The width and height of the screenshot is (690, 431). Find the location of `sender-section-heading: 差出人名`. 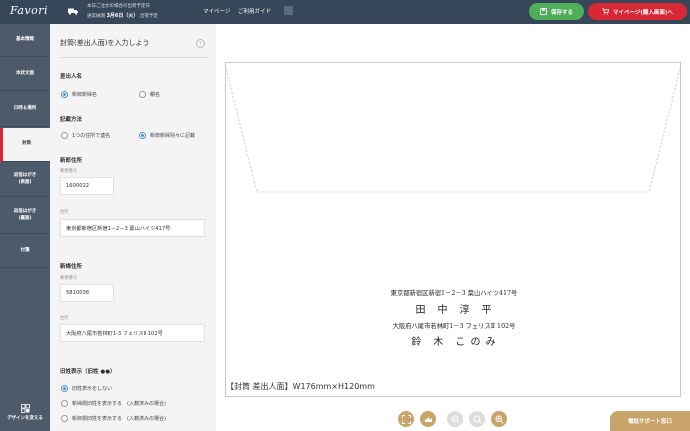

sender-section-heading: 差出人名 is located at coordinates (71, 77).